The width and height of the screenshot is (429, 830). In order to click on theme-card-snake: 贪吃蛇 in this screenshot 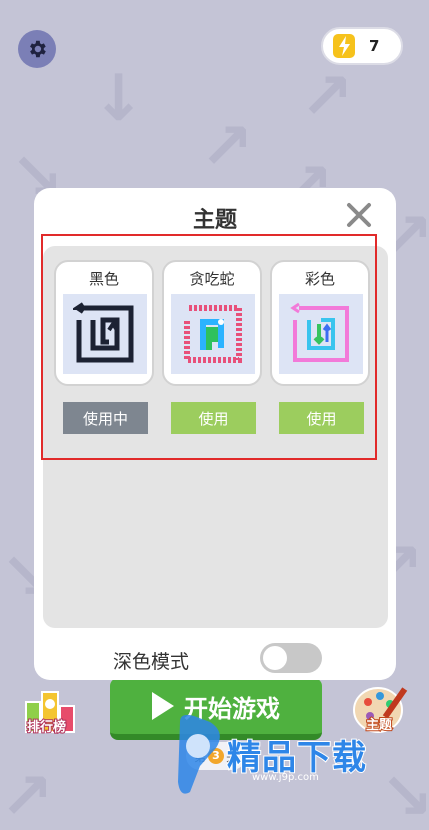, I will do `click(212, 323)`.